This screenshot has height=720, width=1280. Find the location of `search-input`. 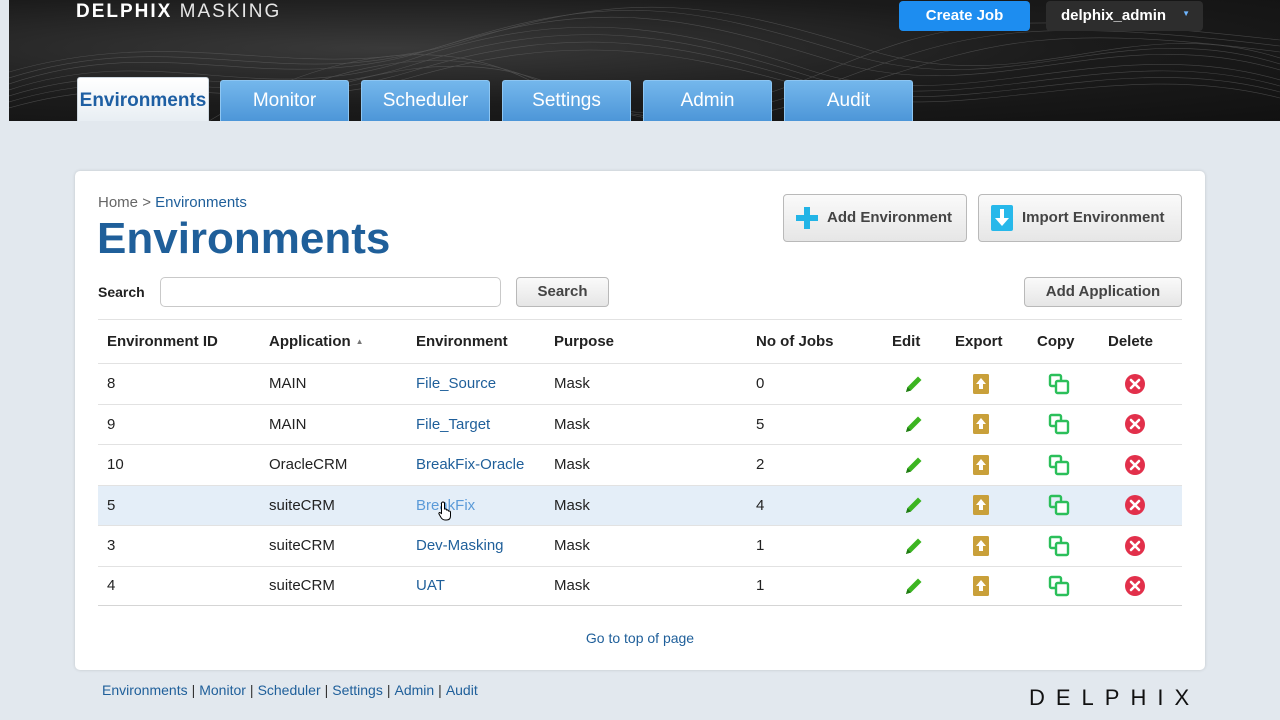

search-input is located at coordinates (330, 292).